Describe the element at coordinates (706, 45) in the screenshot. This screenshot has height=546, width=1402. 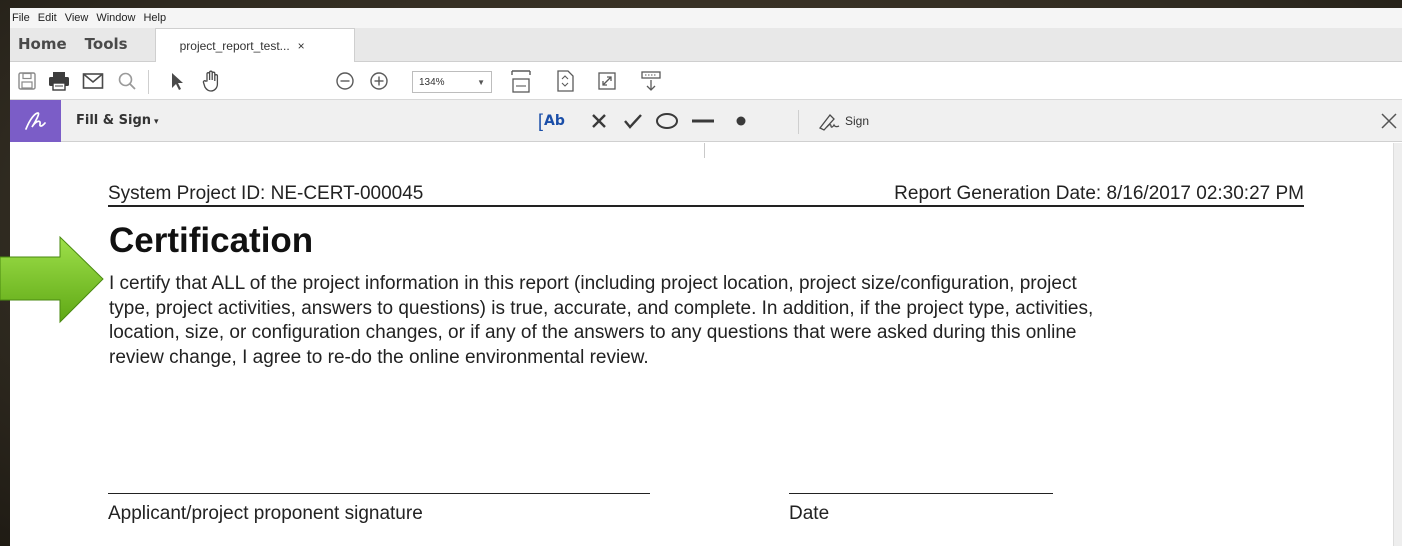
I see `nav-bar: Home Tools project_report_test... ×` at that location.